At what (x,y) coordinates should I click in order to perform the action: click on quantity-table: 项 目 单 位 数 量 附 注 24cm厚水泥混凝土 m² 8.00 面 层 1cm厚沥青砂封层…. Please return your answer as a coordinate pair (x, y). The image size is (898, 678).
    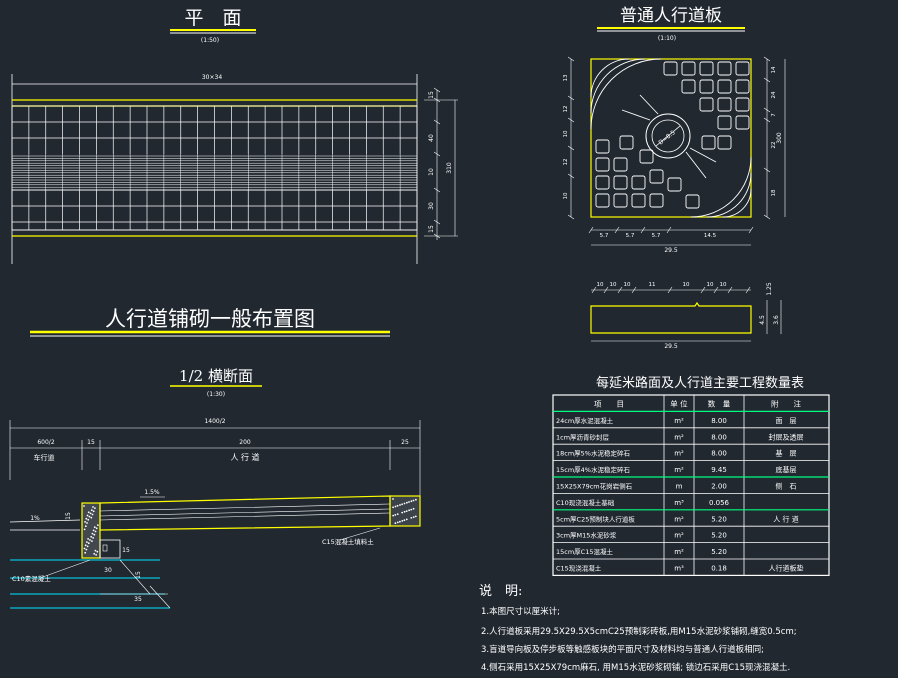
    Looking at the image, I should click on (691, 485).